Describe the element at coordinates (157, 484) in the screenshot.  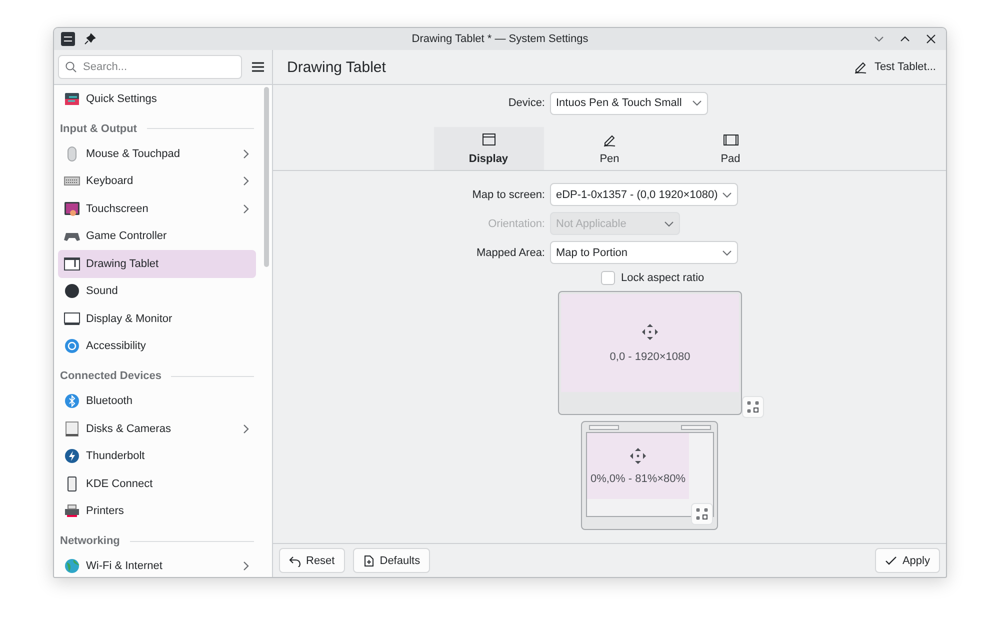
I see `sidebar-item: KDE Connect` at that location.